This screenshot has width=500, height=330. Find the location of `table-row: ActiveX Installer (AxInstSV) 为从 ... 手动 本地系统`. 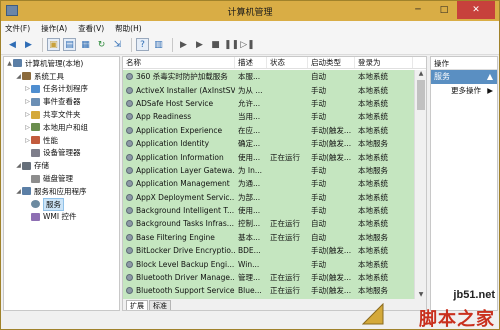

table-row: ActiveX Installer (AxInstSV) 为从 ... 手动 本地系统 is located at coordinates (269, 89).